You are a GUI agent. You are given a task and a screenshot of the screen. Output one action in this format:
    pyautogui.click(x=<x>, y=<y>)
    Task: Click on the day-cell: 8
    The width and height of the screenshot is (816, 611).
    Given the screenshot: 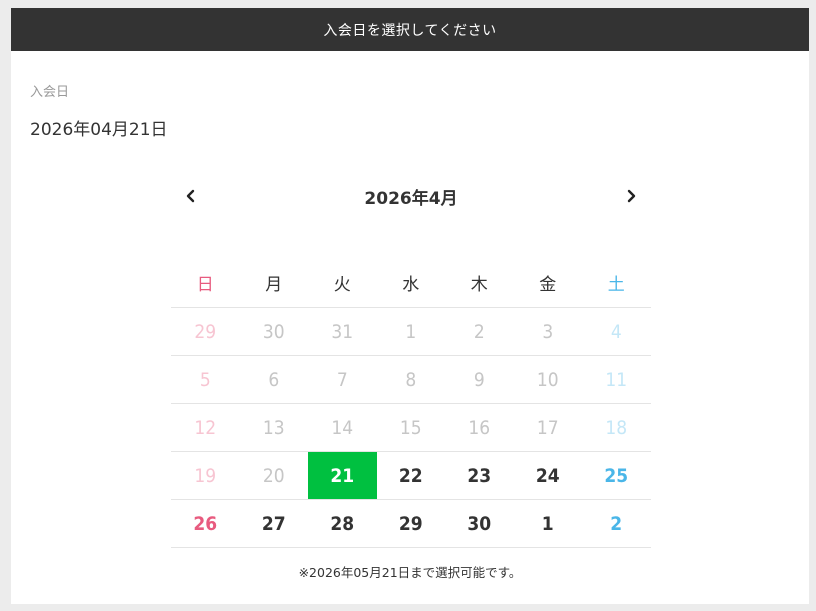 What is the action you would take?
    pyautogui.click(x=411, y=379)
    